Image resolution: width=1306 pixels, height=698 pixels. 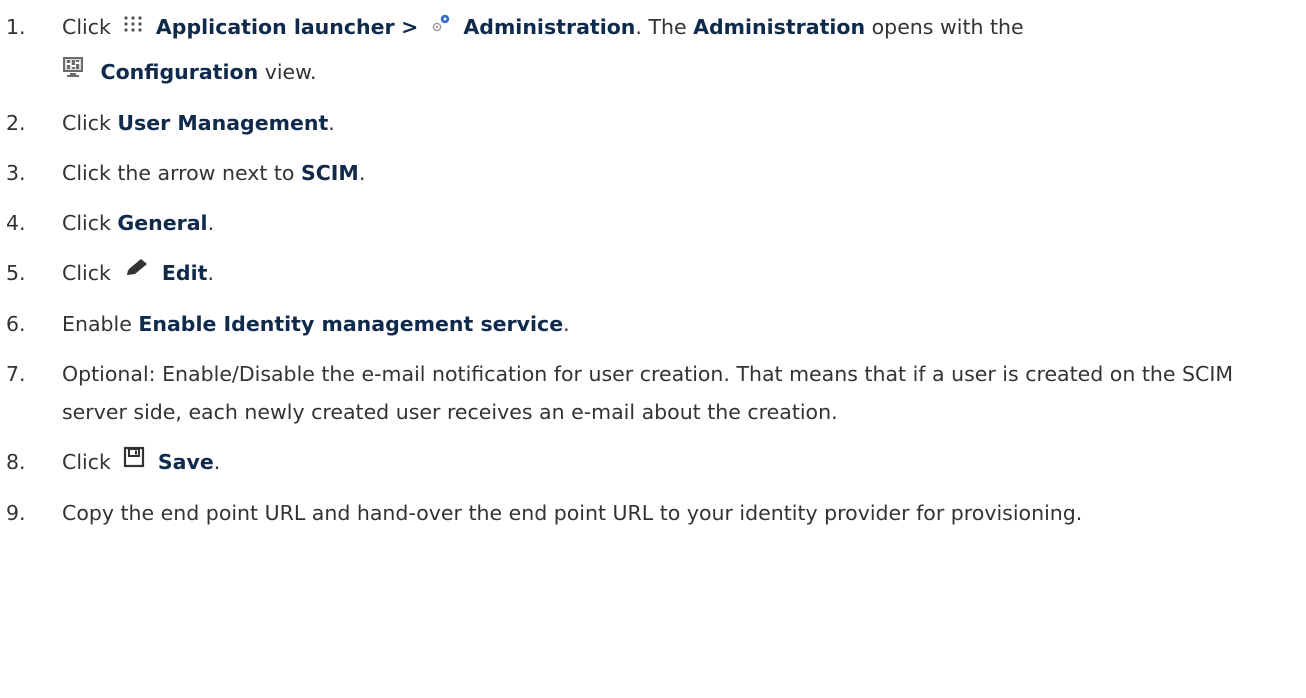 I want to click on configuration-icon, so click(x=73, y=71).